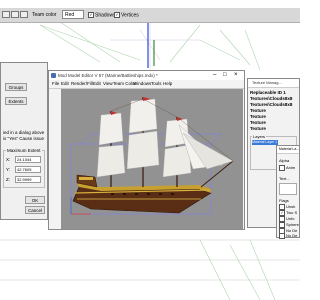  What do you see at coordinates (265, 142) in the screenshot?
I see `selected-layer: Material Layer 1` at bounding box center [265, 142].